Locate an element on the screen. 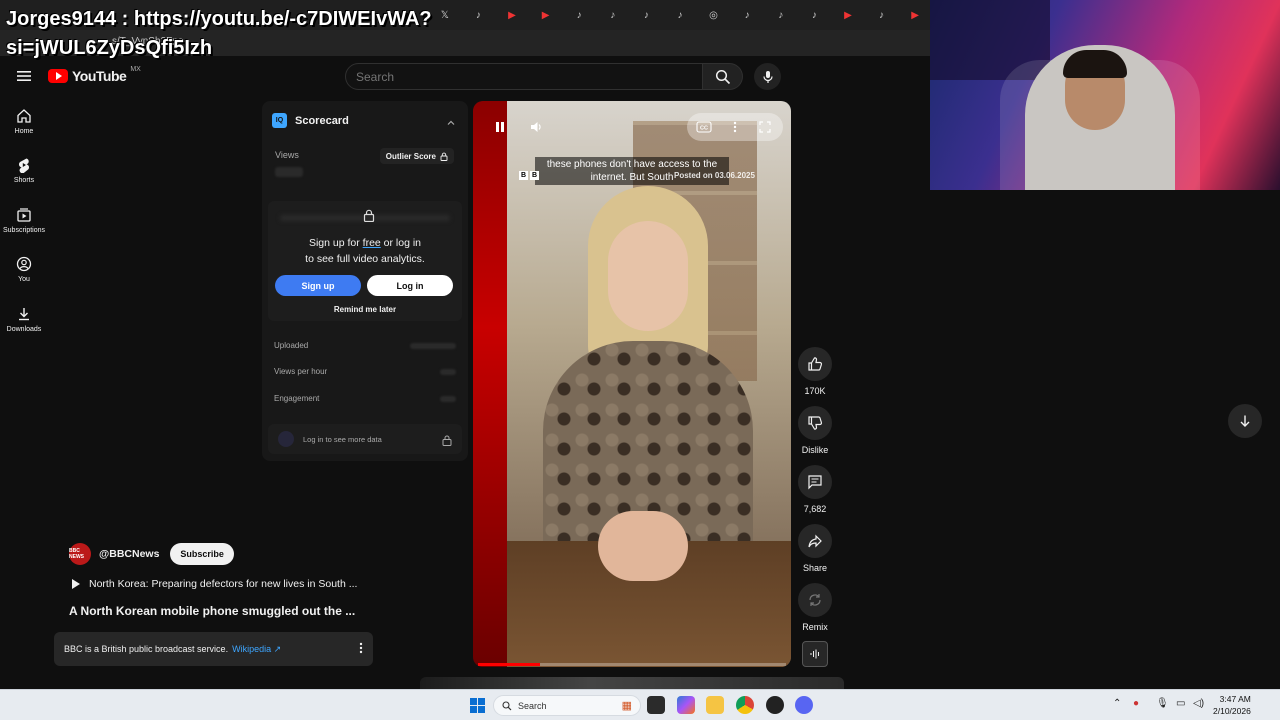  dislike-action: Dislike is located at coordinates (815, 430).